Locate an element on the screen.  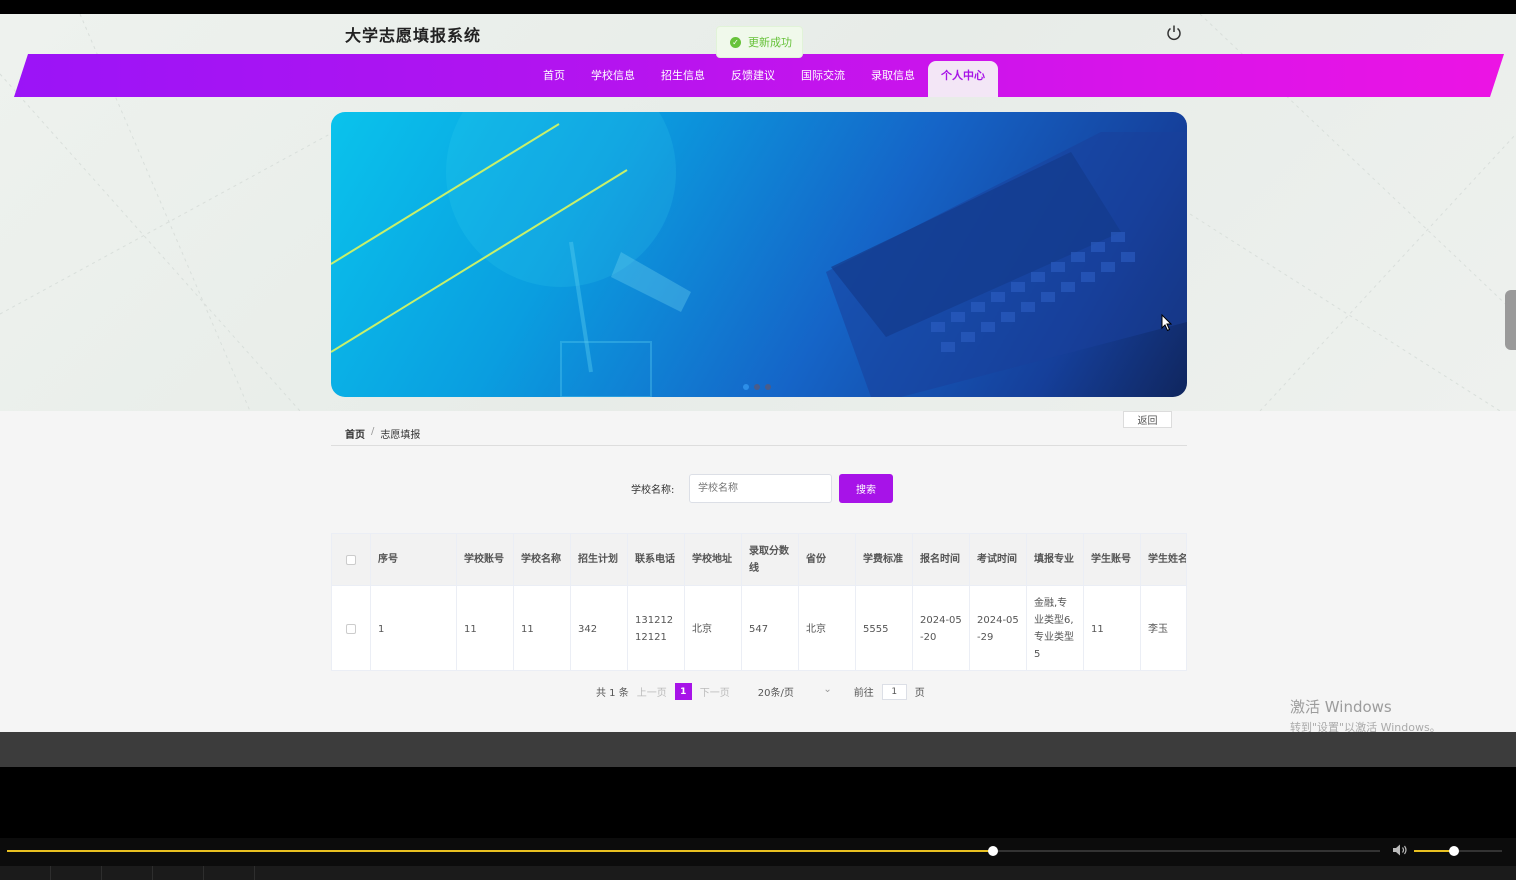
back-button: 返回 is located at coordinates (1147, 419).